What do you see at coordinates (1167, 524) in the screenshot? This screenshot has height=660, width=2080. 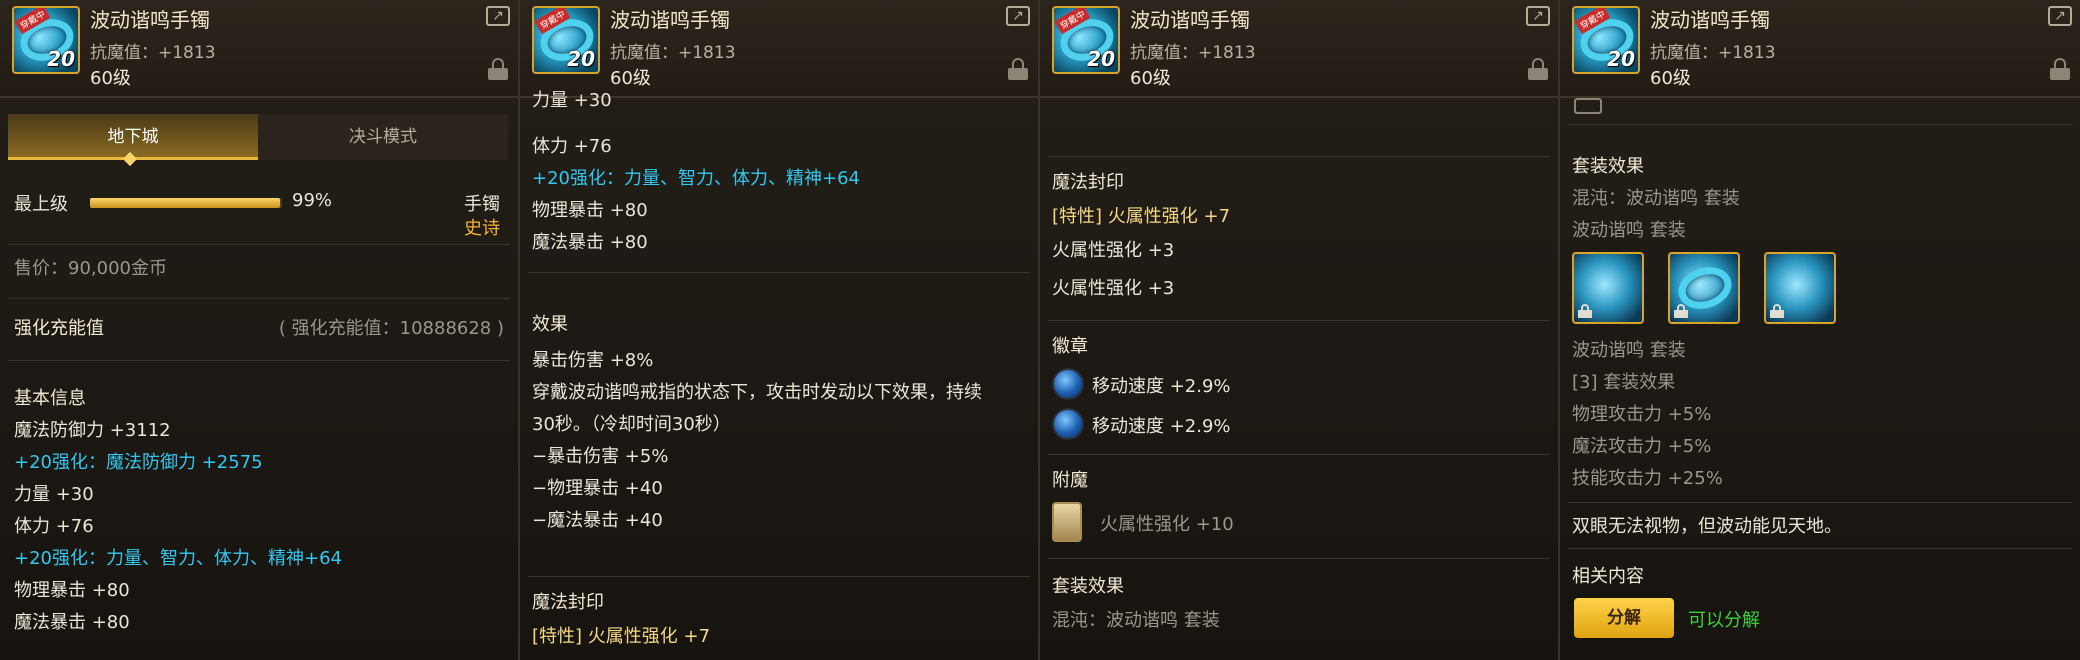 I see `enchant-line: 火属性强化 +10` at bounding box center [1167, 524].